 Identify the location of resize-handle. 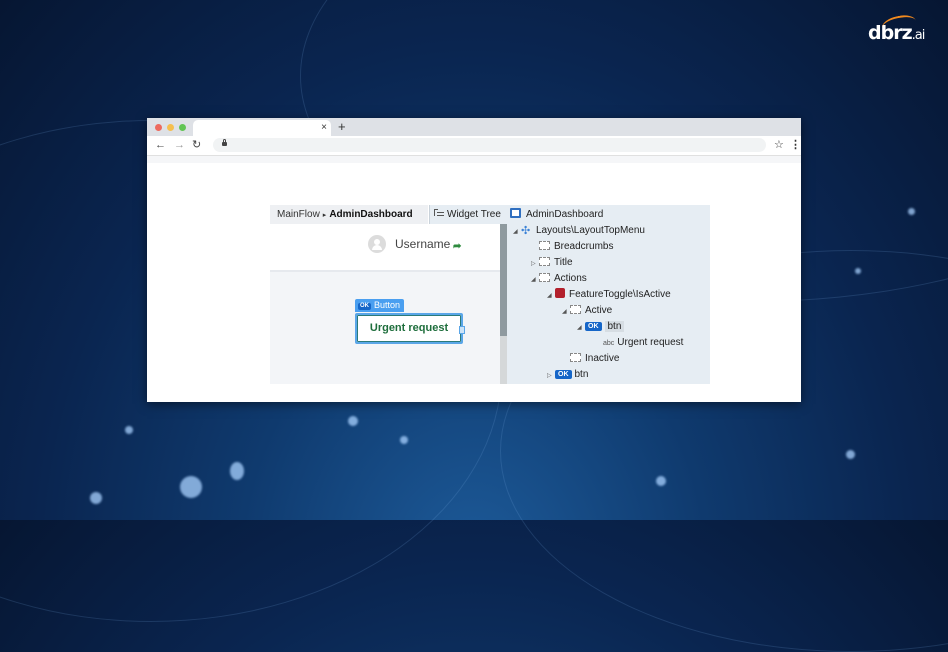
(462, 330).